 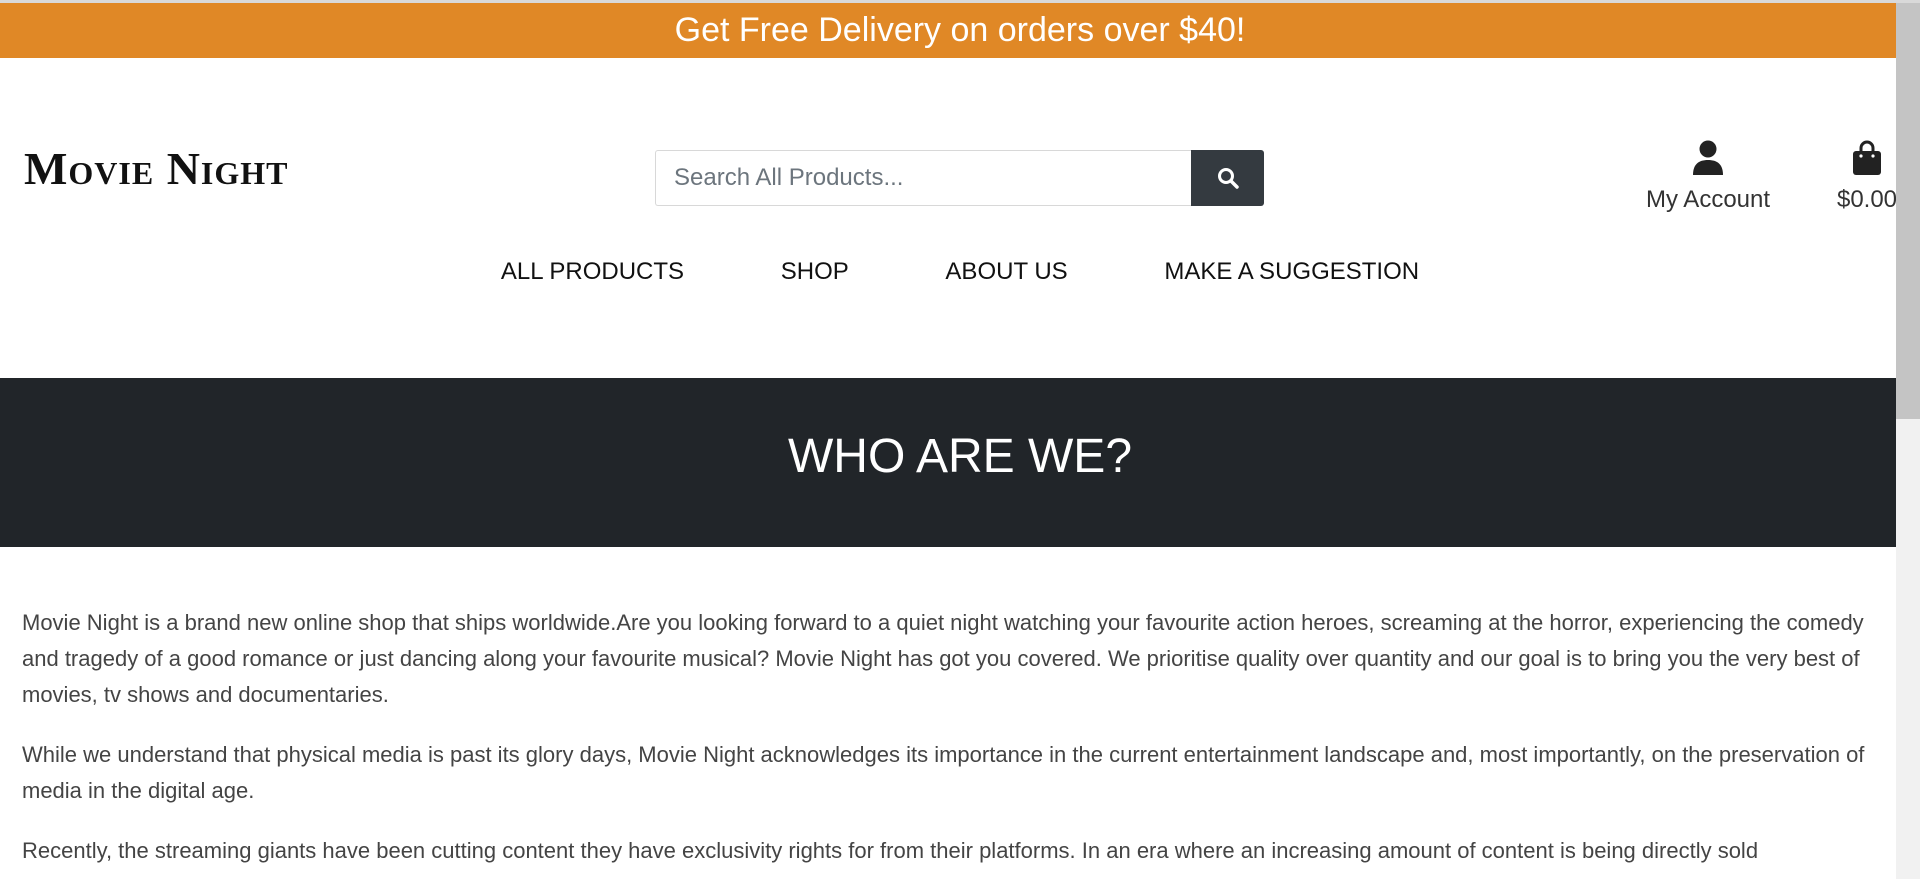 I want to click on user-icon, so click(x=1708, y=157).